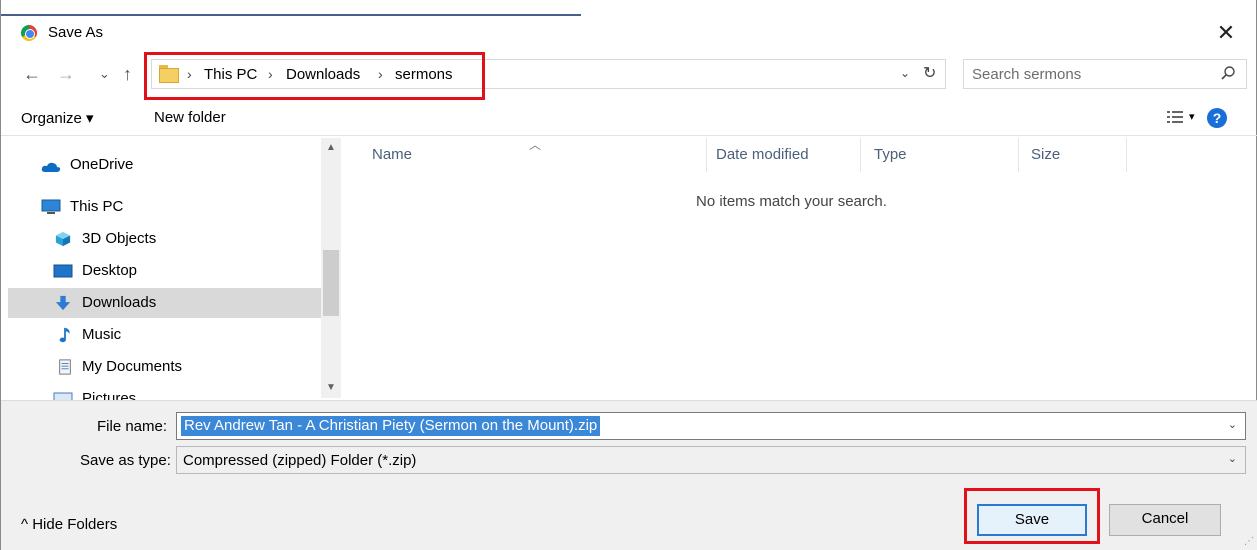  Describe the element at coordinates (392, 154) in the screenshot. I see `column-header-name: Name` at that location.